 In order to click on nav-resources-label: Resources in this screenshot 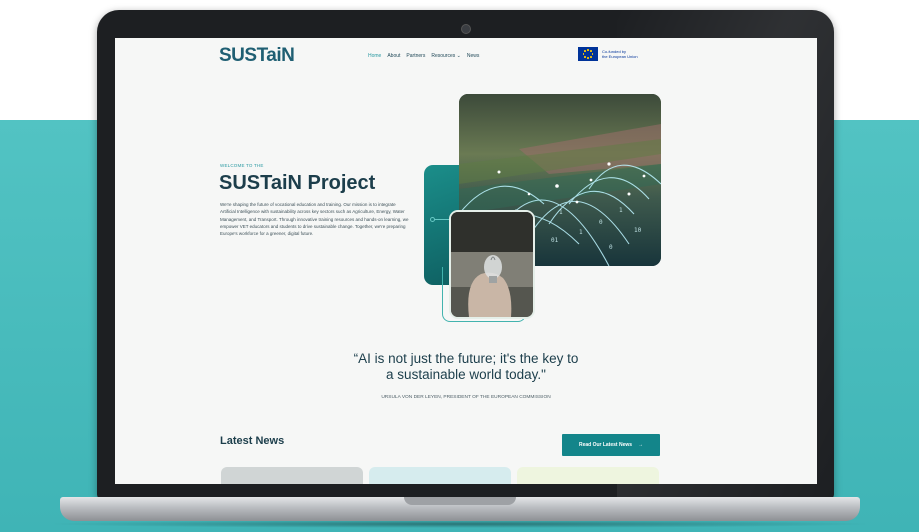, I will do `click(443, 56)`.